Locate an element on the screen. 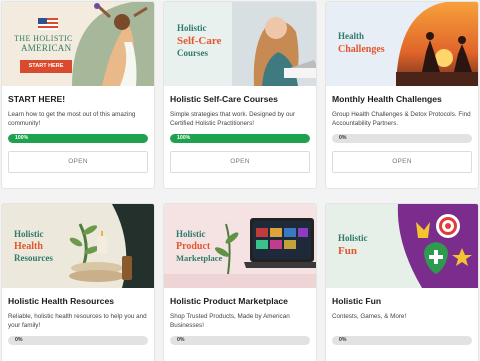  brand-line-1: THE HOLISTIC is located at coordinates (43, 38).